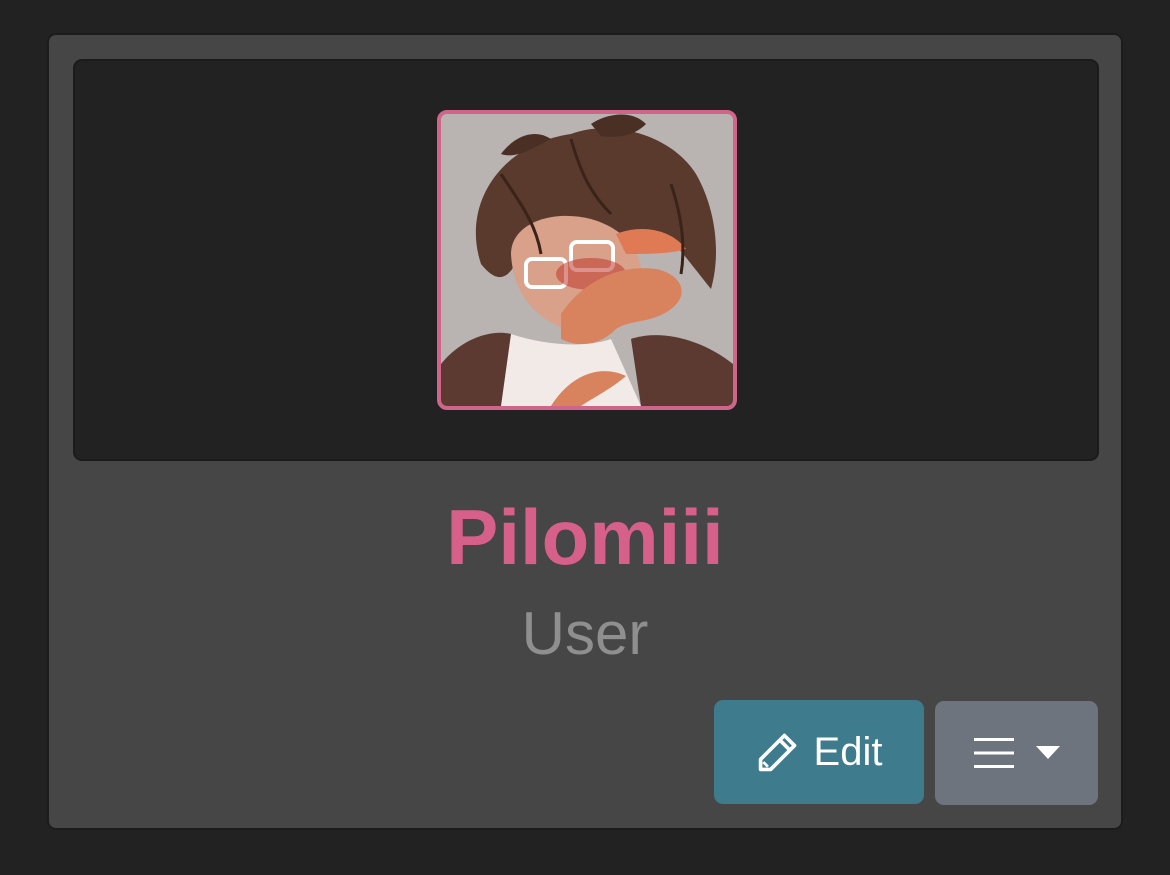  Describe the element at coordinates (1047, 752) in the screenshot. I see `caret-down-icon` at that location.